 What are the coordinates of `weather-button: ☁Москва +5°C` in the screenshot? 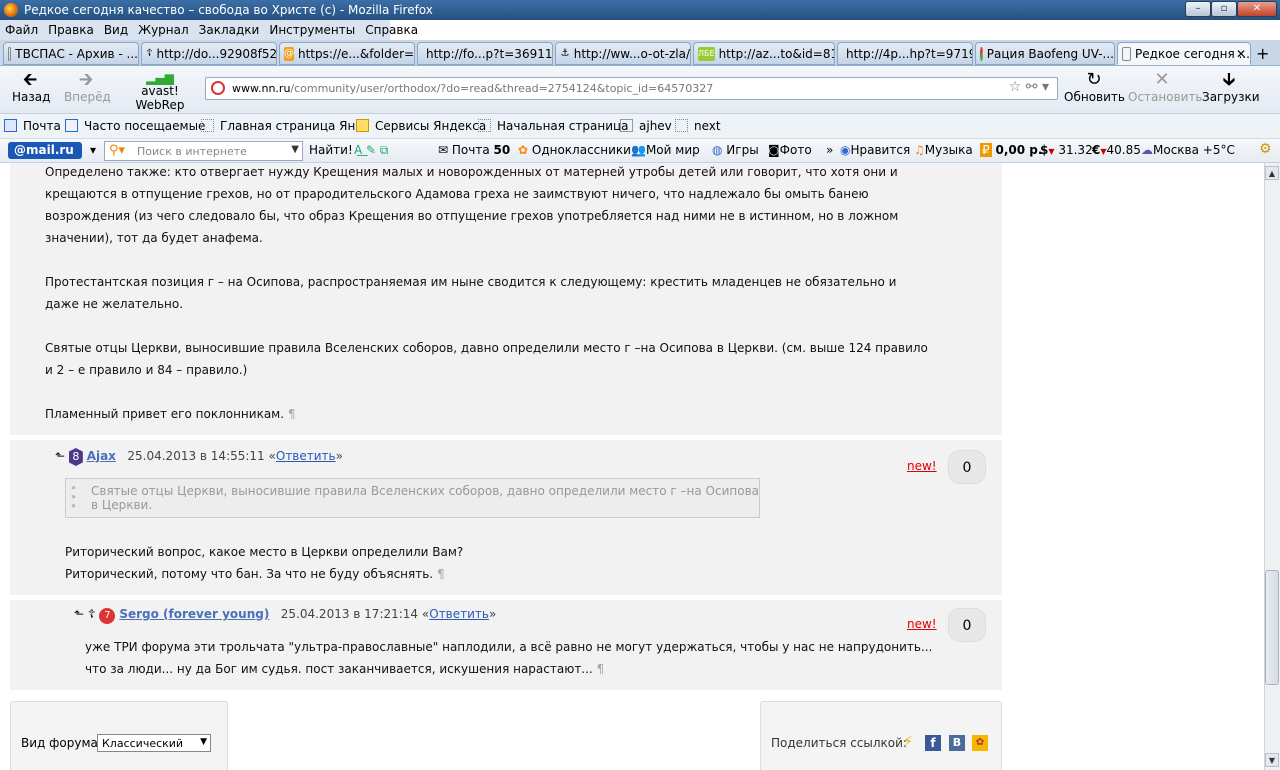 It's located at (1188, 150).